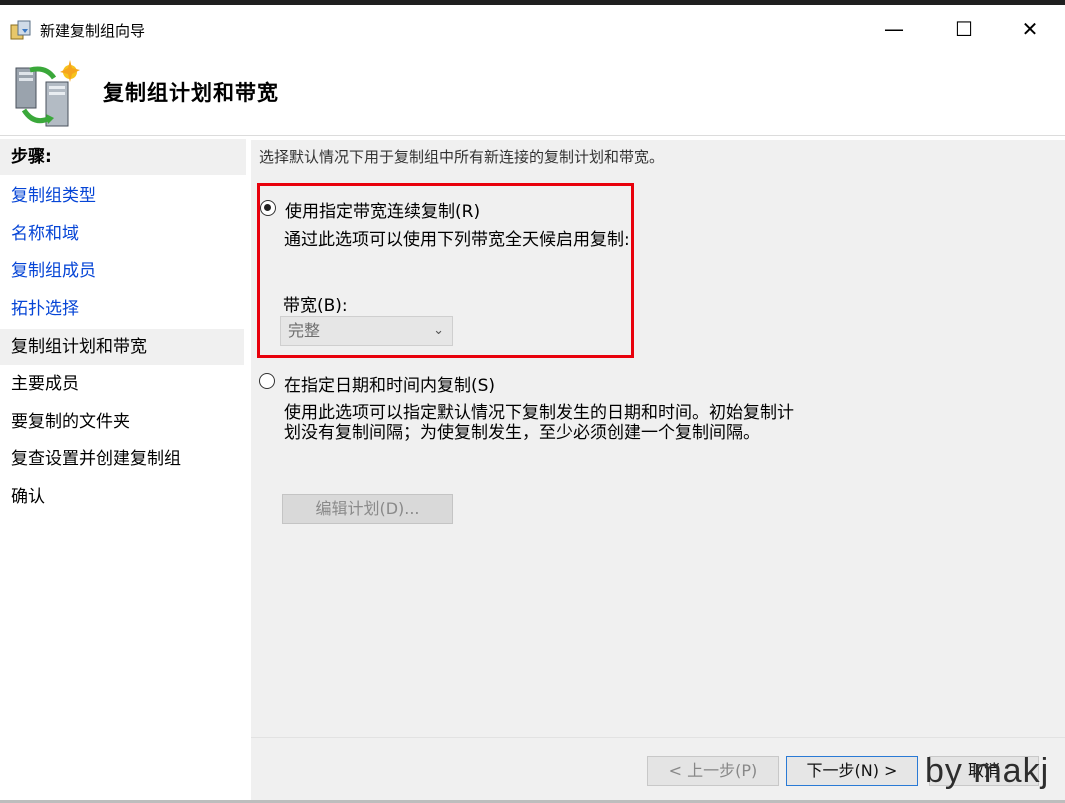  What do you see at coordinates (457, 240) in the screenshot?
I see `continuous-replication-description: 通过此选项可以使用下列带宽全天候启用复制:` at bounding box center [457, 240].